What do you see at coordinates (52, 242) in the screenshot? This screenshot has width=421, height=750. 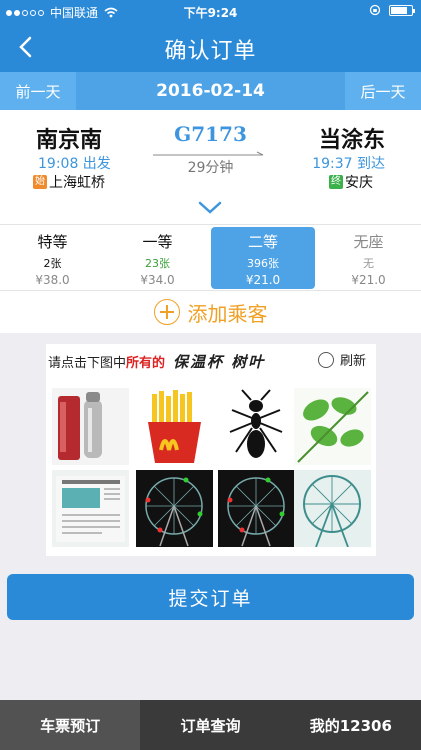 I see `seat-name: 特等` at bounding box center [52, 242].